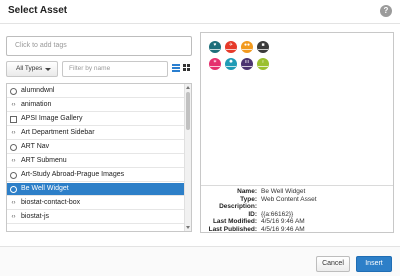 This screenshot has width=400, height=276. I want to click on detail-key: Description:, so click(238, 207).